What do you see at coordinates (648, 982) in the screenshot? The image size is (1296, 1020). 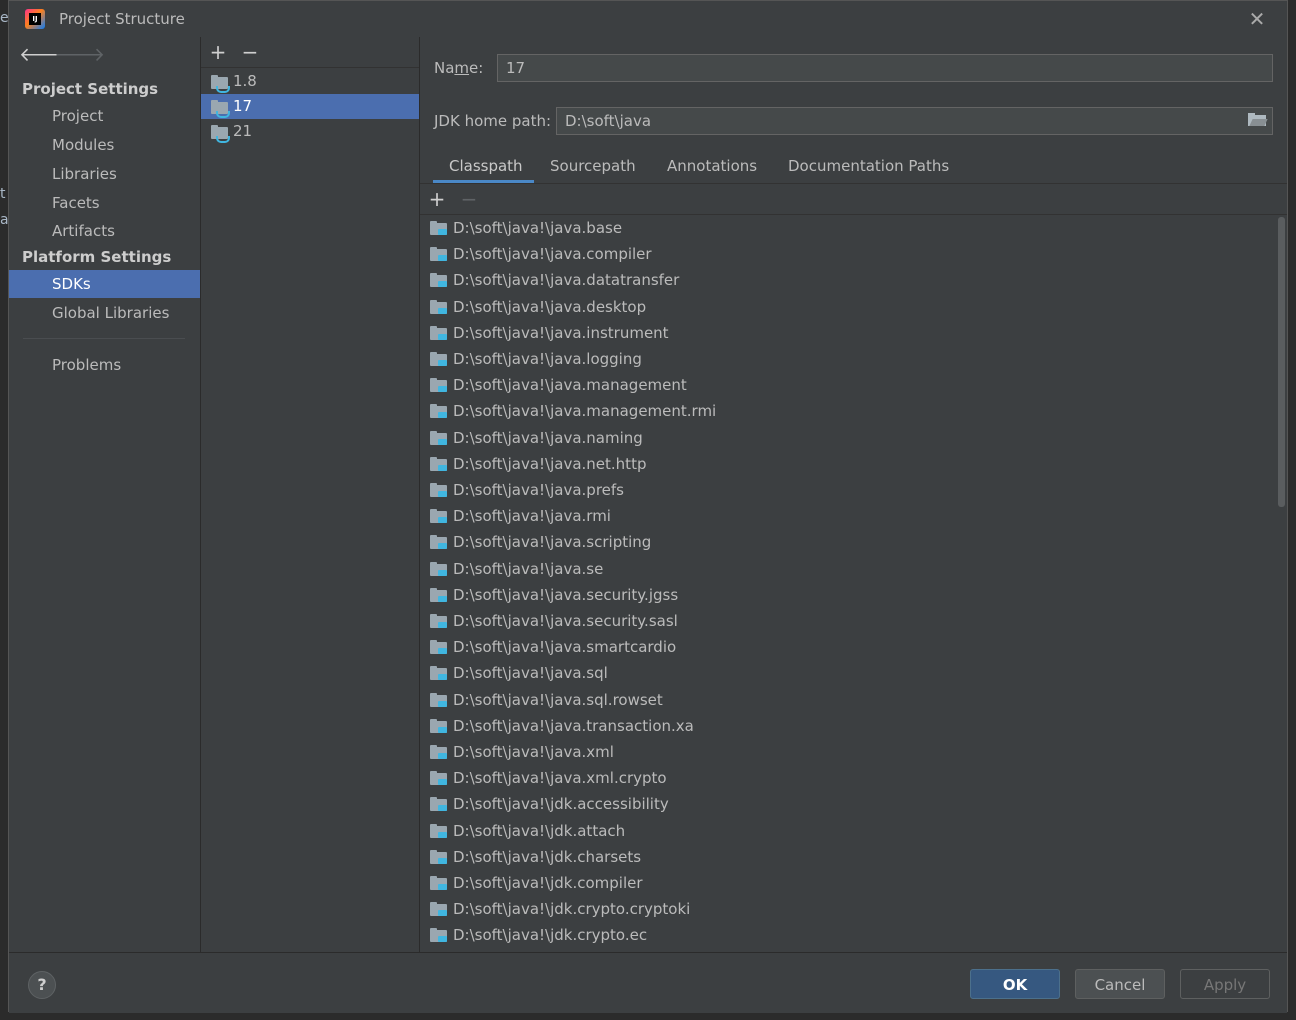 I see `dialog-footer: ? OK Cancel Apply` at bounding box center [648, 982].